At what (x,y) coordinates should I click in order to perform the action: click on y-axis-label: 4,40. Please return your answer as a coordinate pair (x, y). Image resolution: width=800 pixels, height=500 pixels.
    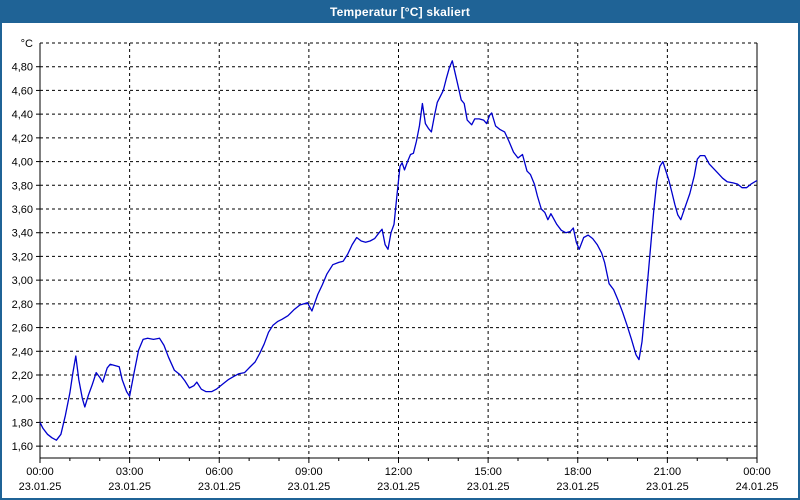
    Looking at the image, I should click on (22, 115).